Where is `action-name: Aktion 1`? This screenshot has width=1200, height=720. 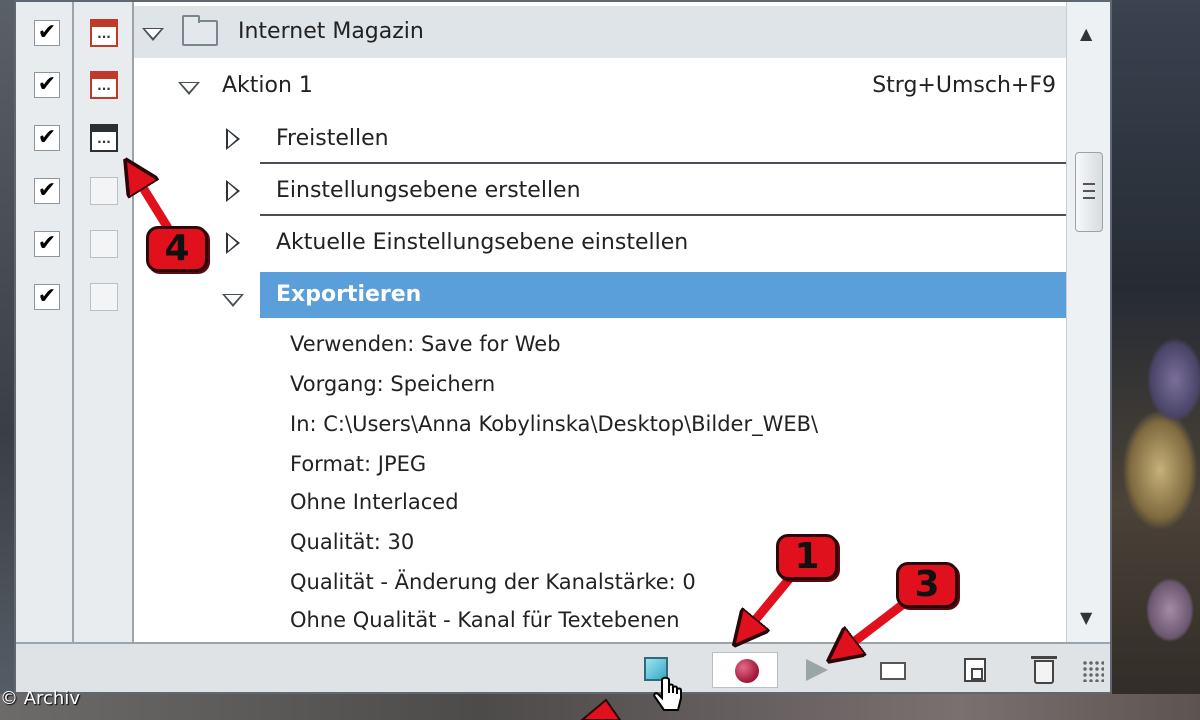
action-name: Aktion 1 is located at coordinates (267, 85).